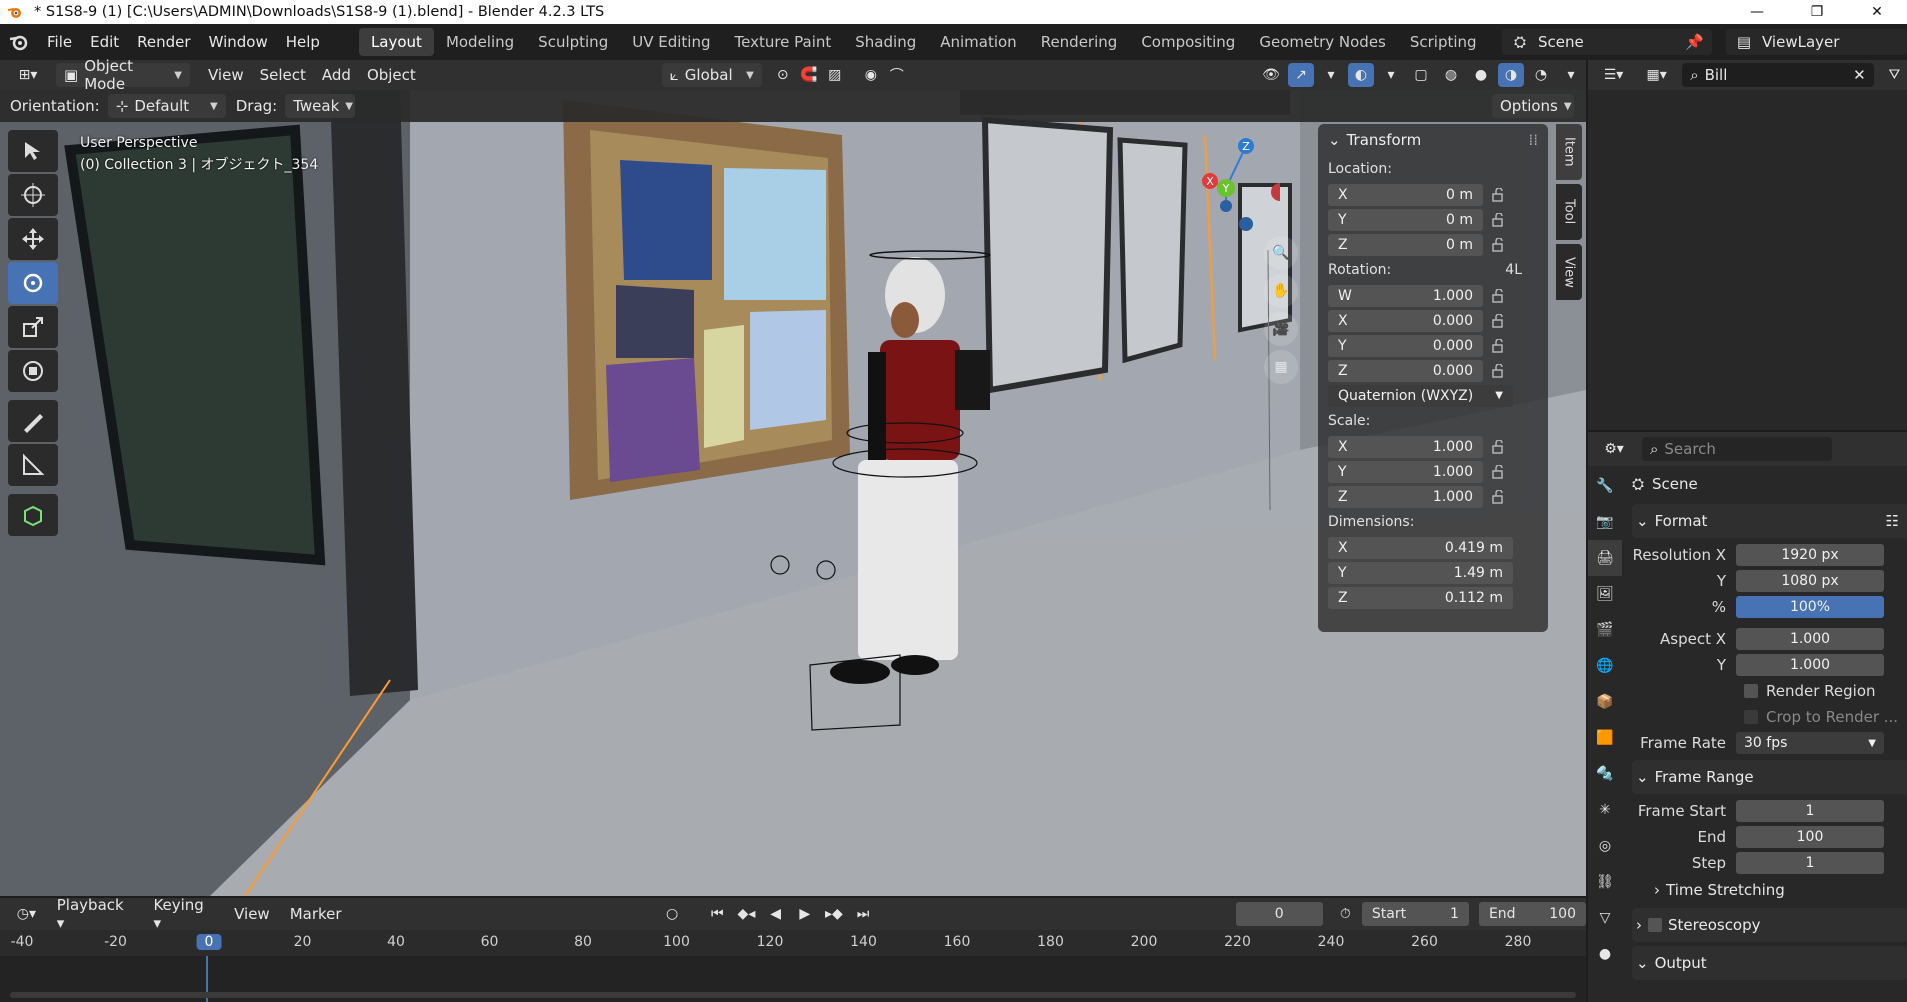  What do you see at coordinates (480, 42) in the screenshot?
I see `tab-modeling: Modeling` at bounding box center [480, 42].